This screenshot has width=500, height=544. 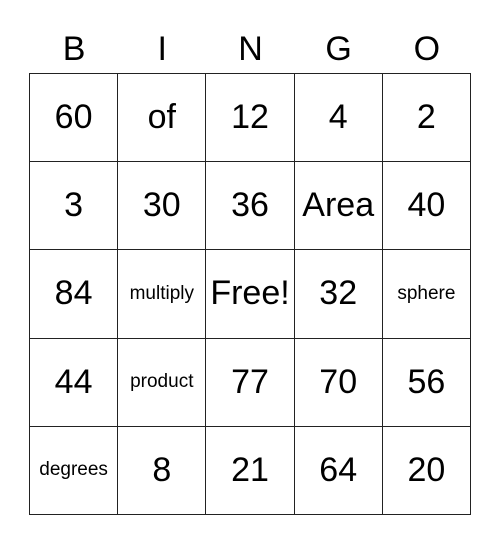 I want to click on bingo-cell: Free!, so click(x=250, y=294).